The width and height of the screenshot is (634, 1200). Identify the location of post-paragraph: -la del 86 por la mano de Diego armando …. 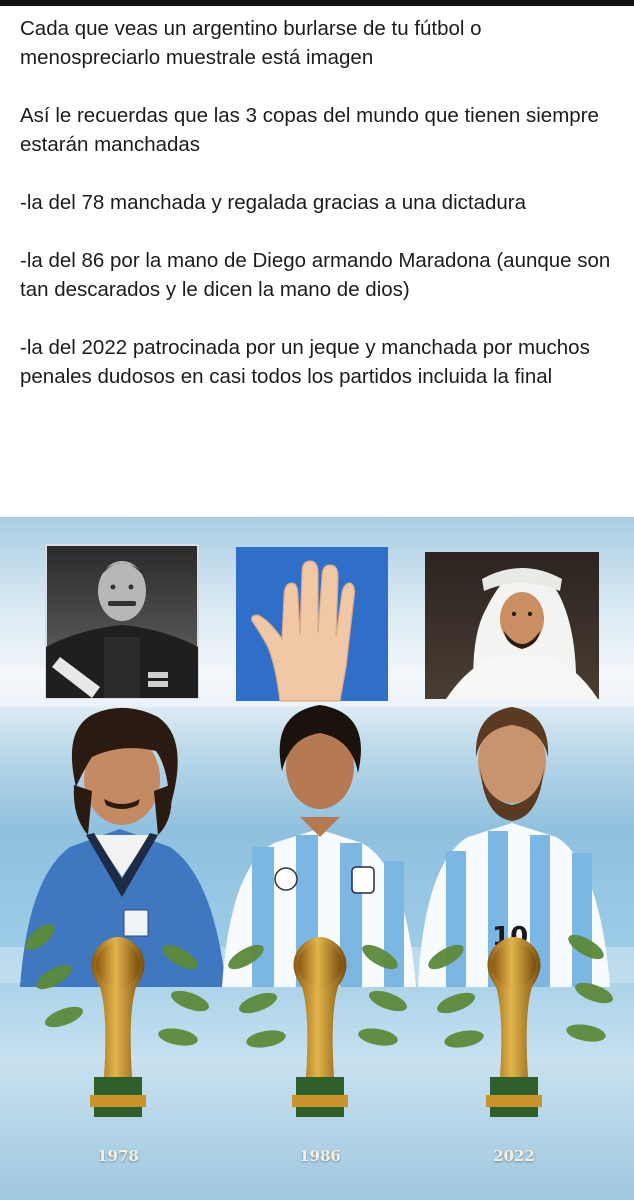
(315, 275).